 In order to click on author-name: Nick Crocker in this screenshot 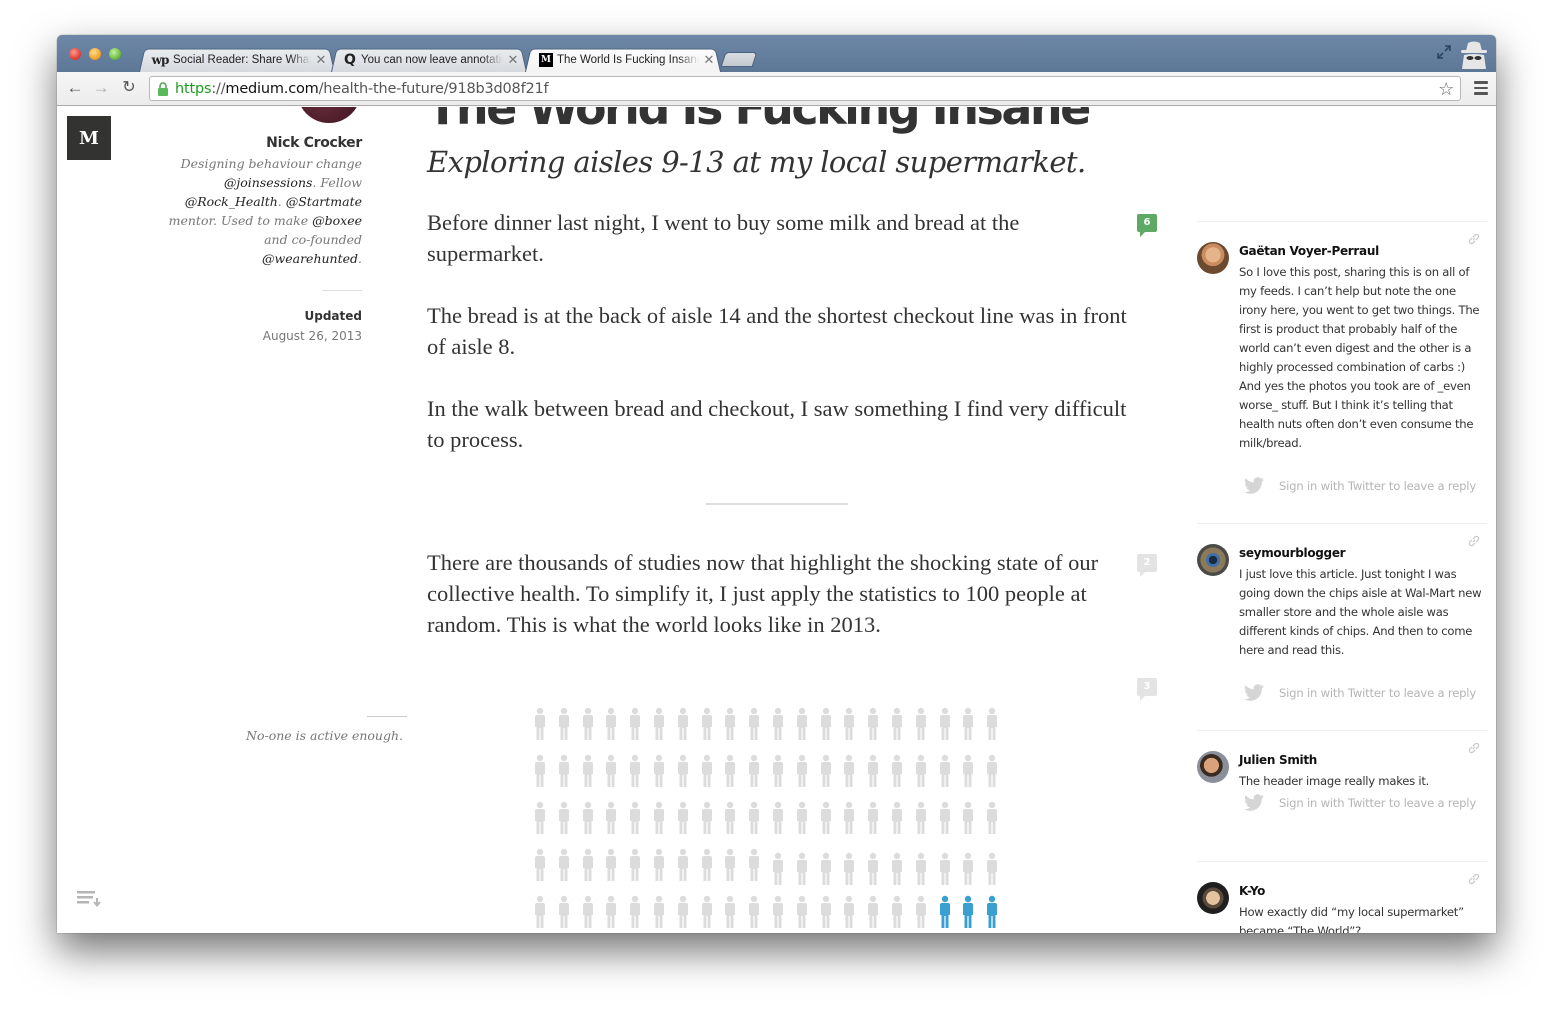, I will do `click(262, 143)`.